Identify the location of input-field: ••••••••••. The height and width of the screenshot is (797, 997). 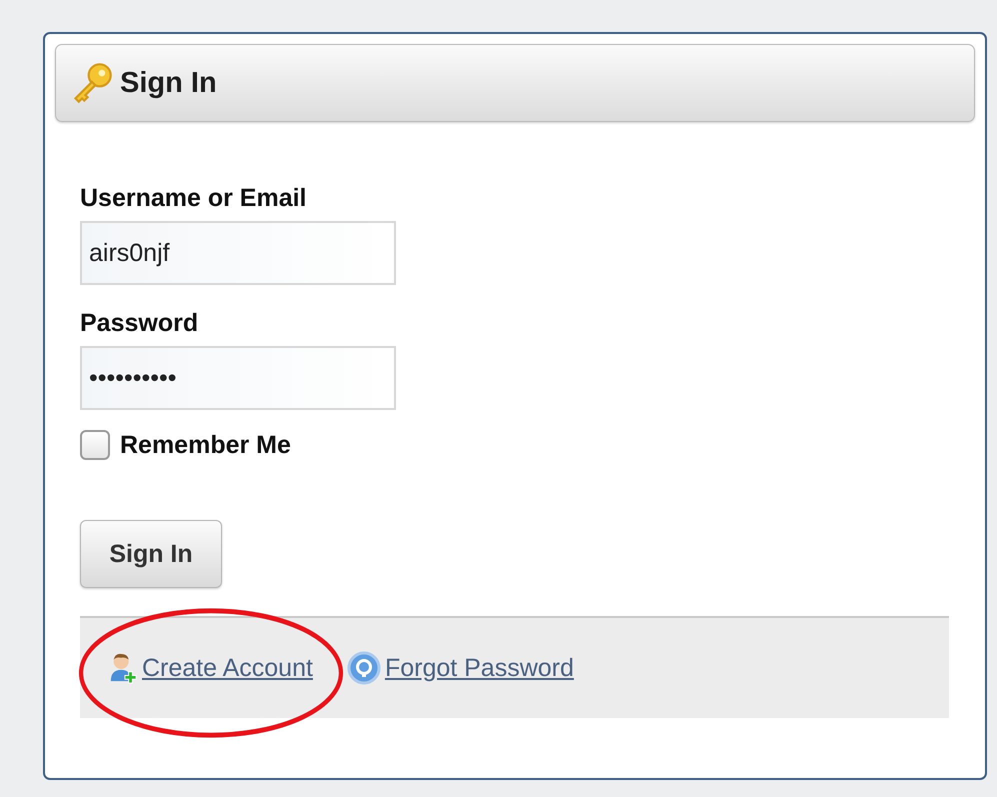
(238, 378).